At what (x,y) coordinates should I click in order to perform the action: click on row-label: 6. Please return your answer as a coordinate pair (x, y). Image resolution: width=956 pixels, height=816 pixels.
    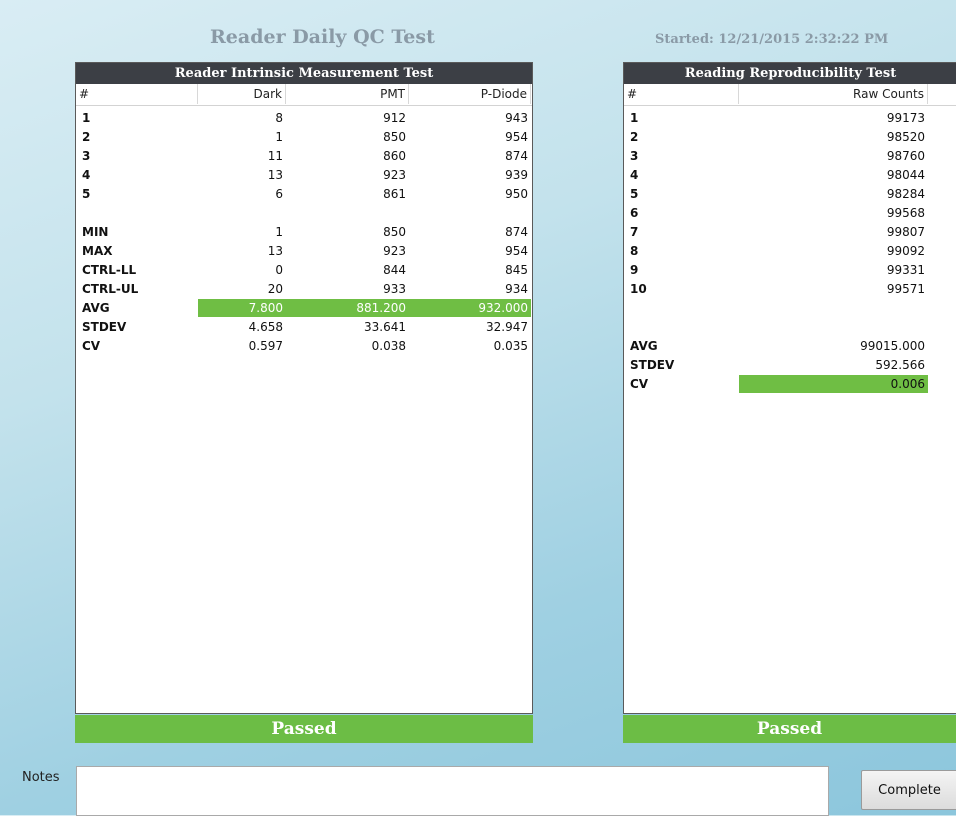
    Looking at the image, I should click on (634, 213).